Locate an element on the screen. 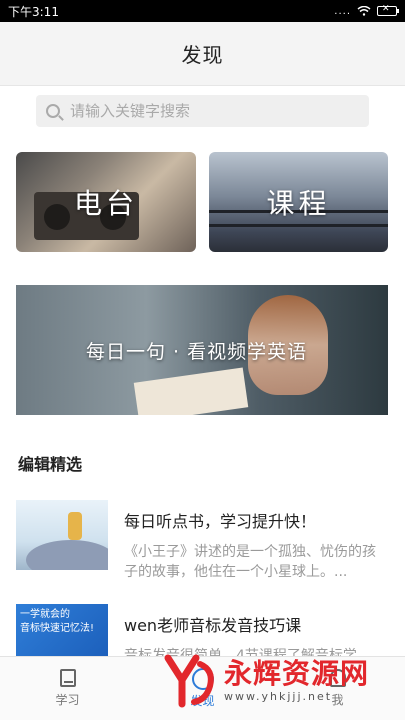 Image resolution: width=405 pixels, height=720 pixels. article-thumbnail is located at coordinates (62, 535).